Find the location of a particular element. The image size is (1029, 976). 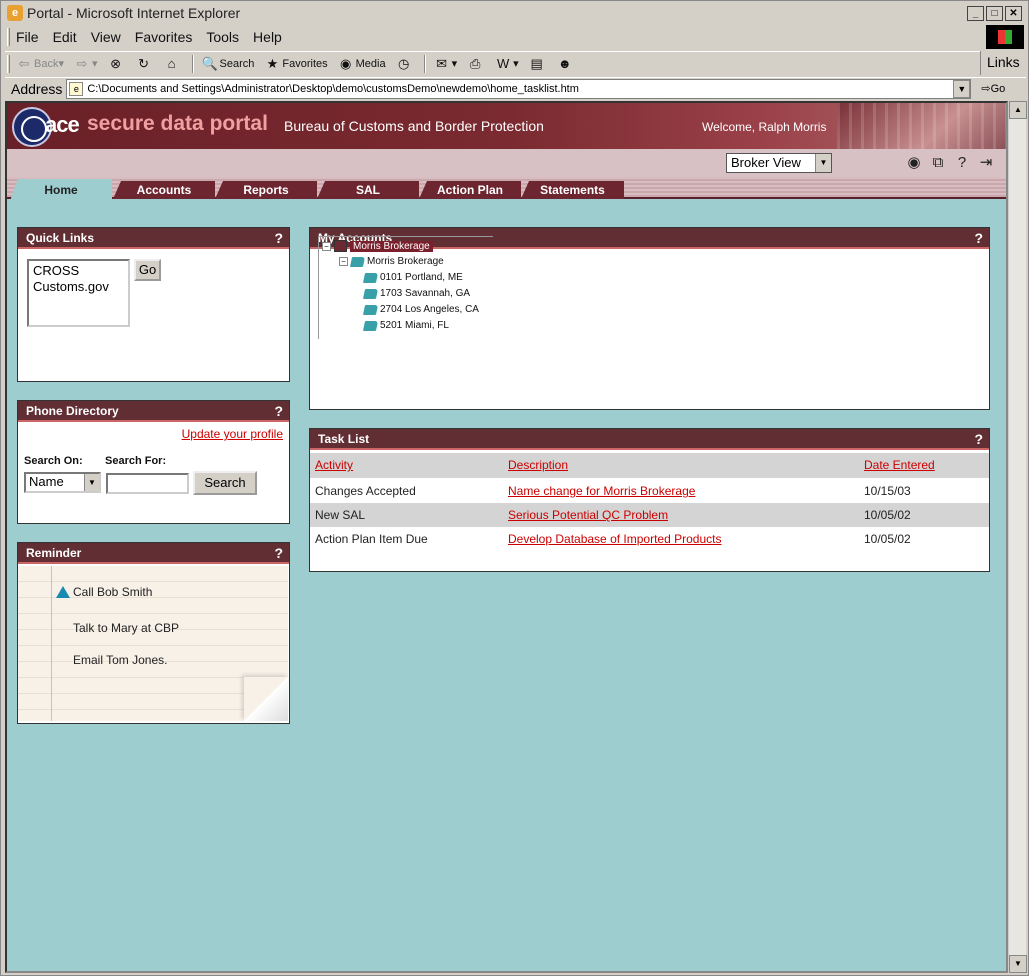

print-button: ⎙ is located at coordinates (476, 64).